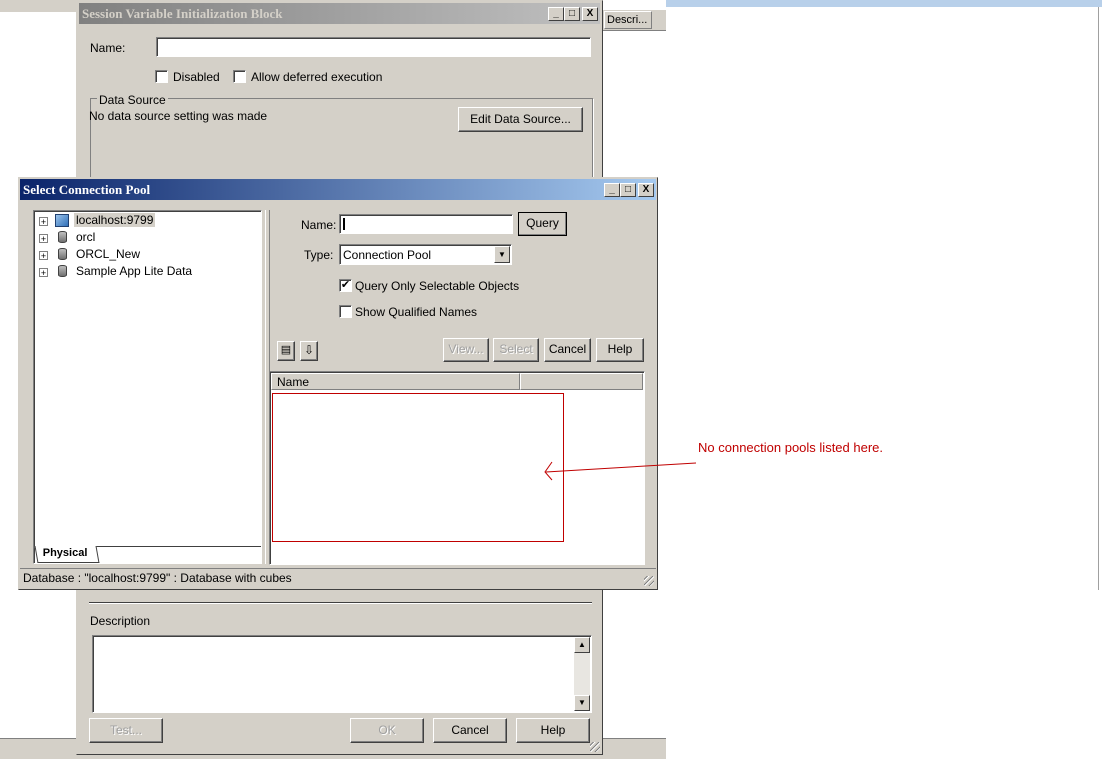 The image size is (1102, 759). Describe the element at coordinates (344, 224) in the screenshot. I see `text-cursor` at that location.